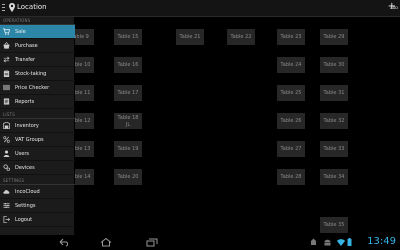 This screenshot has height=250, width=400. What do you see at coordinates (27, 126) in the screenshot?
I see `drawer-item-label: Inventory` at bounding box center [27, 126].